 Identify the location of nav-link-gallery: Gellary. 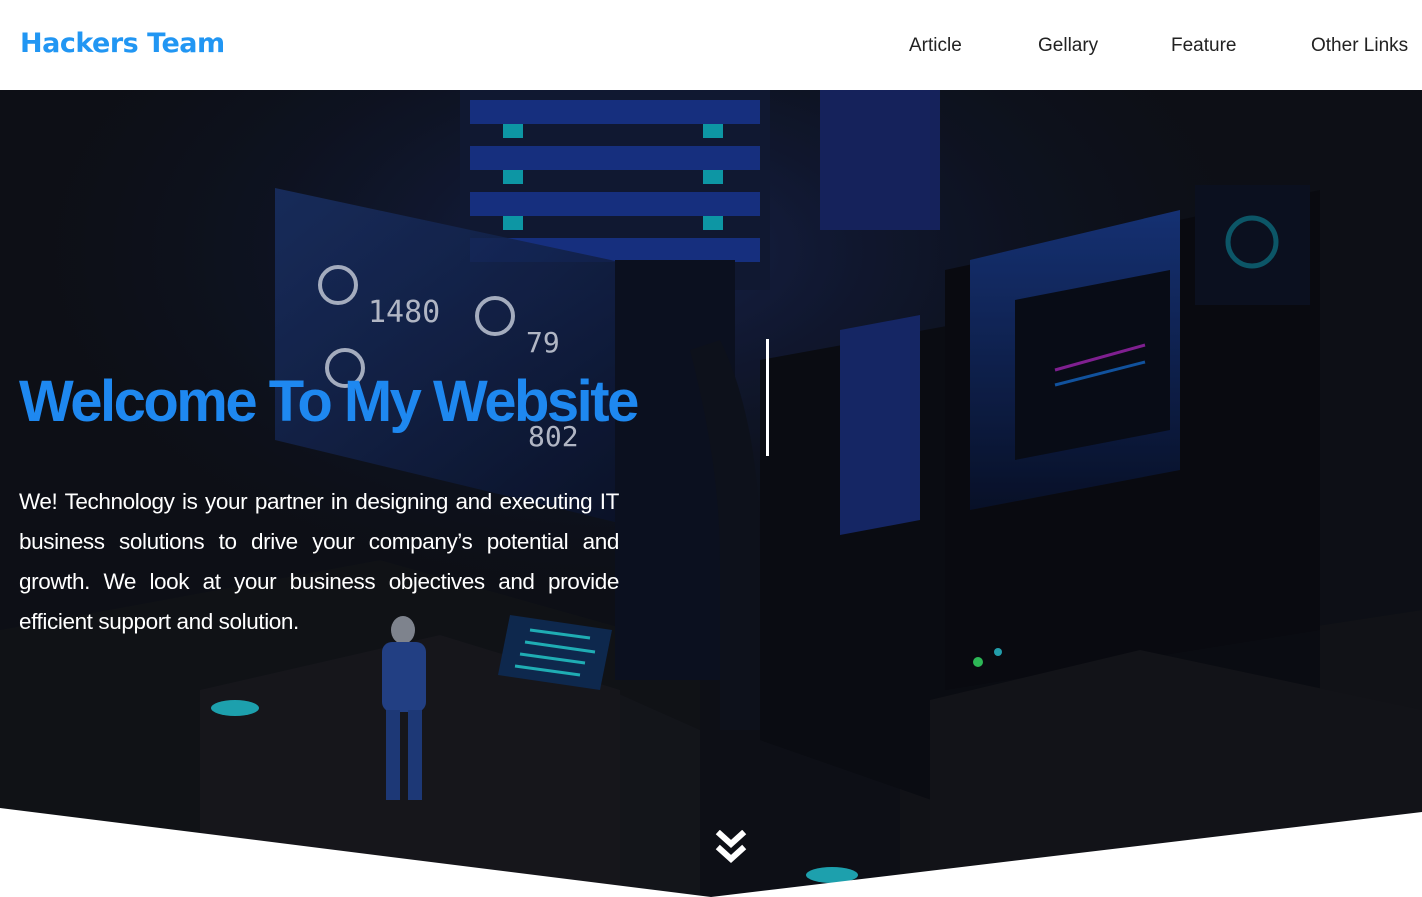
(1068, 46).